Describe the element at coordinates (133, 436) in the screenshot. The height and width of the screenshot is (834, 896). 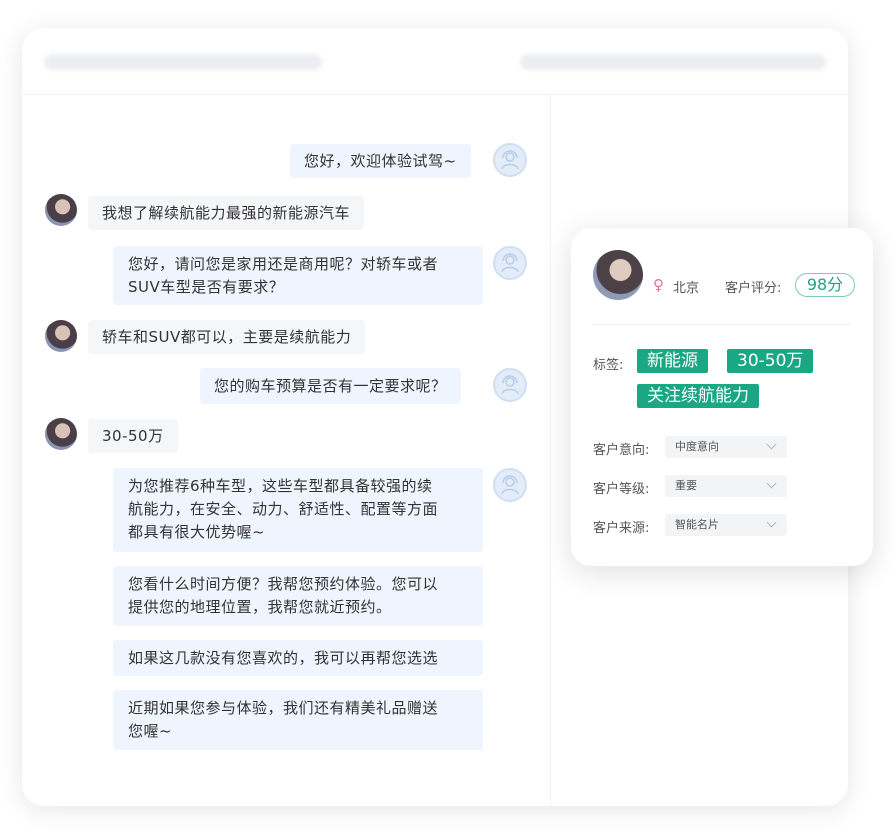
I see `user-message: 30-50万` at that location.